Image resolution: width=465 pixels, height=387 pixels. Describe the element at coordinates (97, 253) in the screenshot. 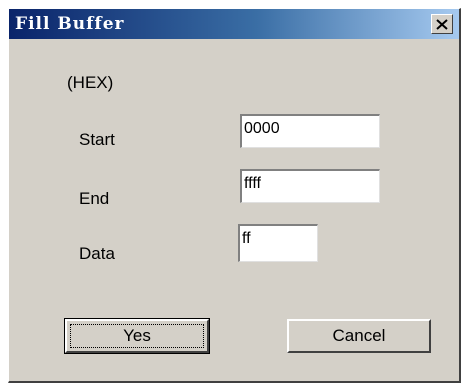

I see `data-label: Data` at that location.